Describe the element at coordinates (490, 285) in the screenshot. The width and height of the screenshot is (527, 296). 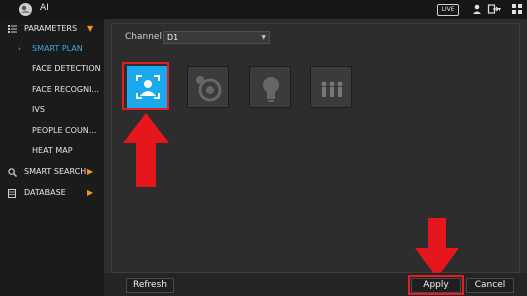
I see `cancel-button: Cancel` at that location.